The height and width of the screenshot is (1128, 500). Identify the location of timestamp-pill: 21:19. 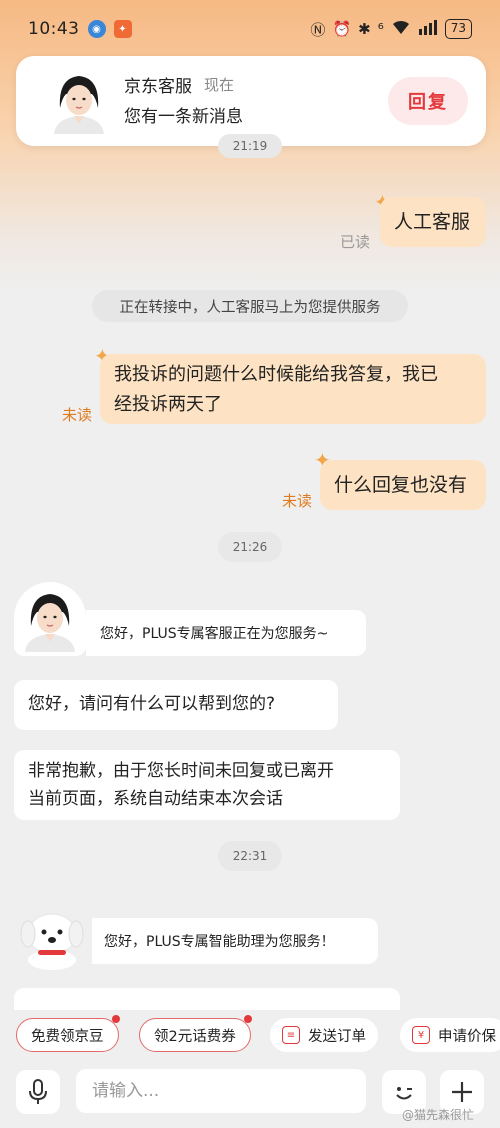
(250, 146).